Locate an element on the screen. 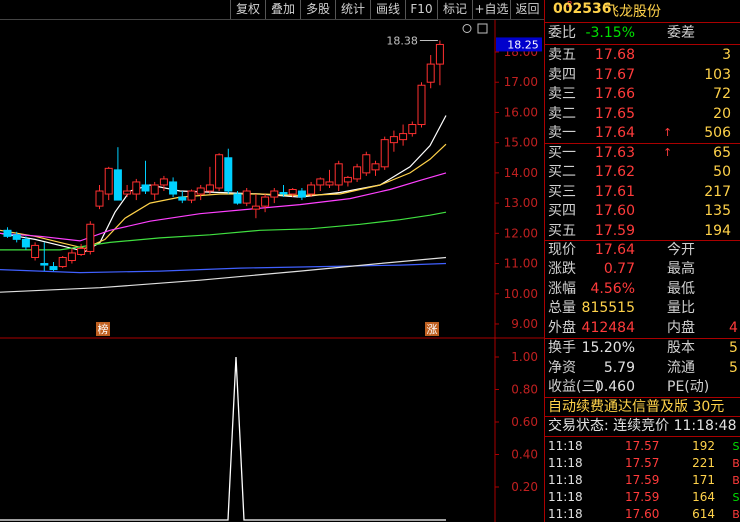 The width and height of the screenshot is (740, 522). stat-label: 现价 is located at coordinates (562, 250).